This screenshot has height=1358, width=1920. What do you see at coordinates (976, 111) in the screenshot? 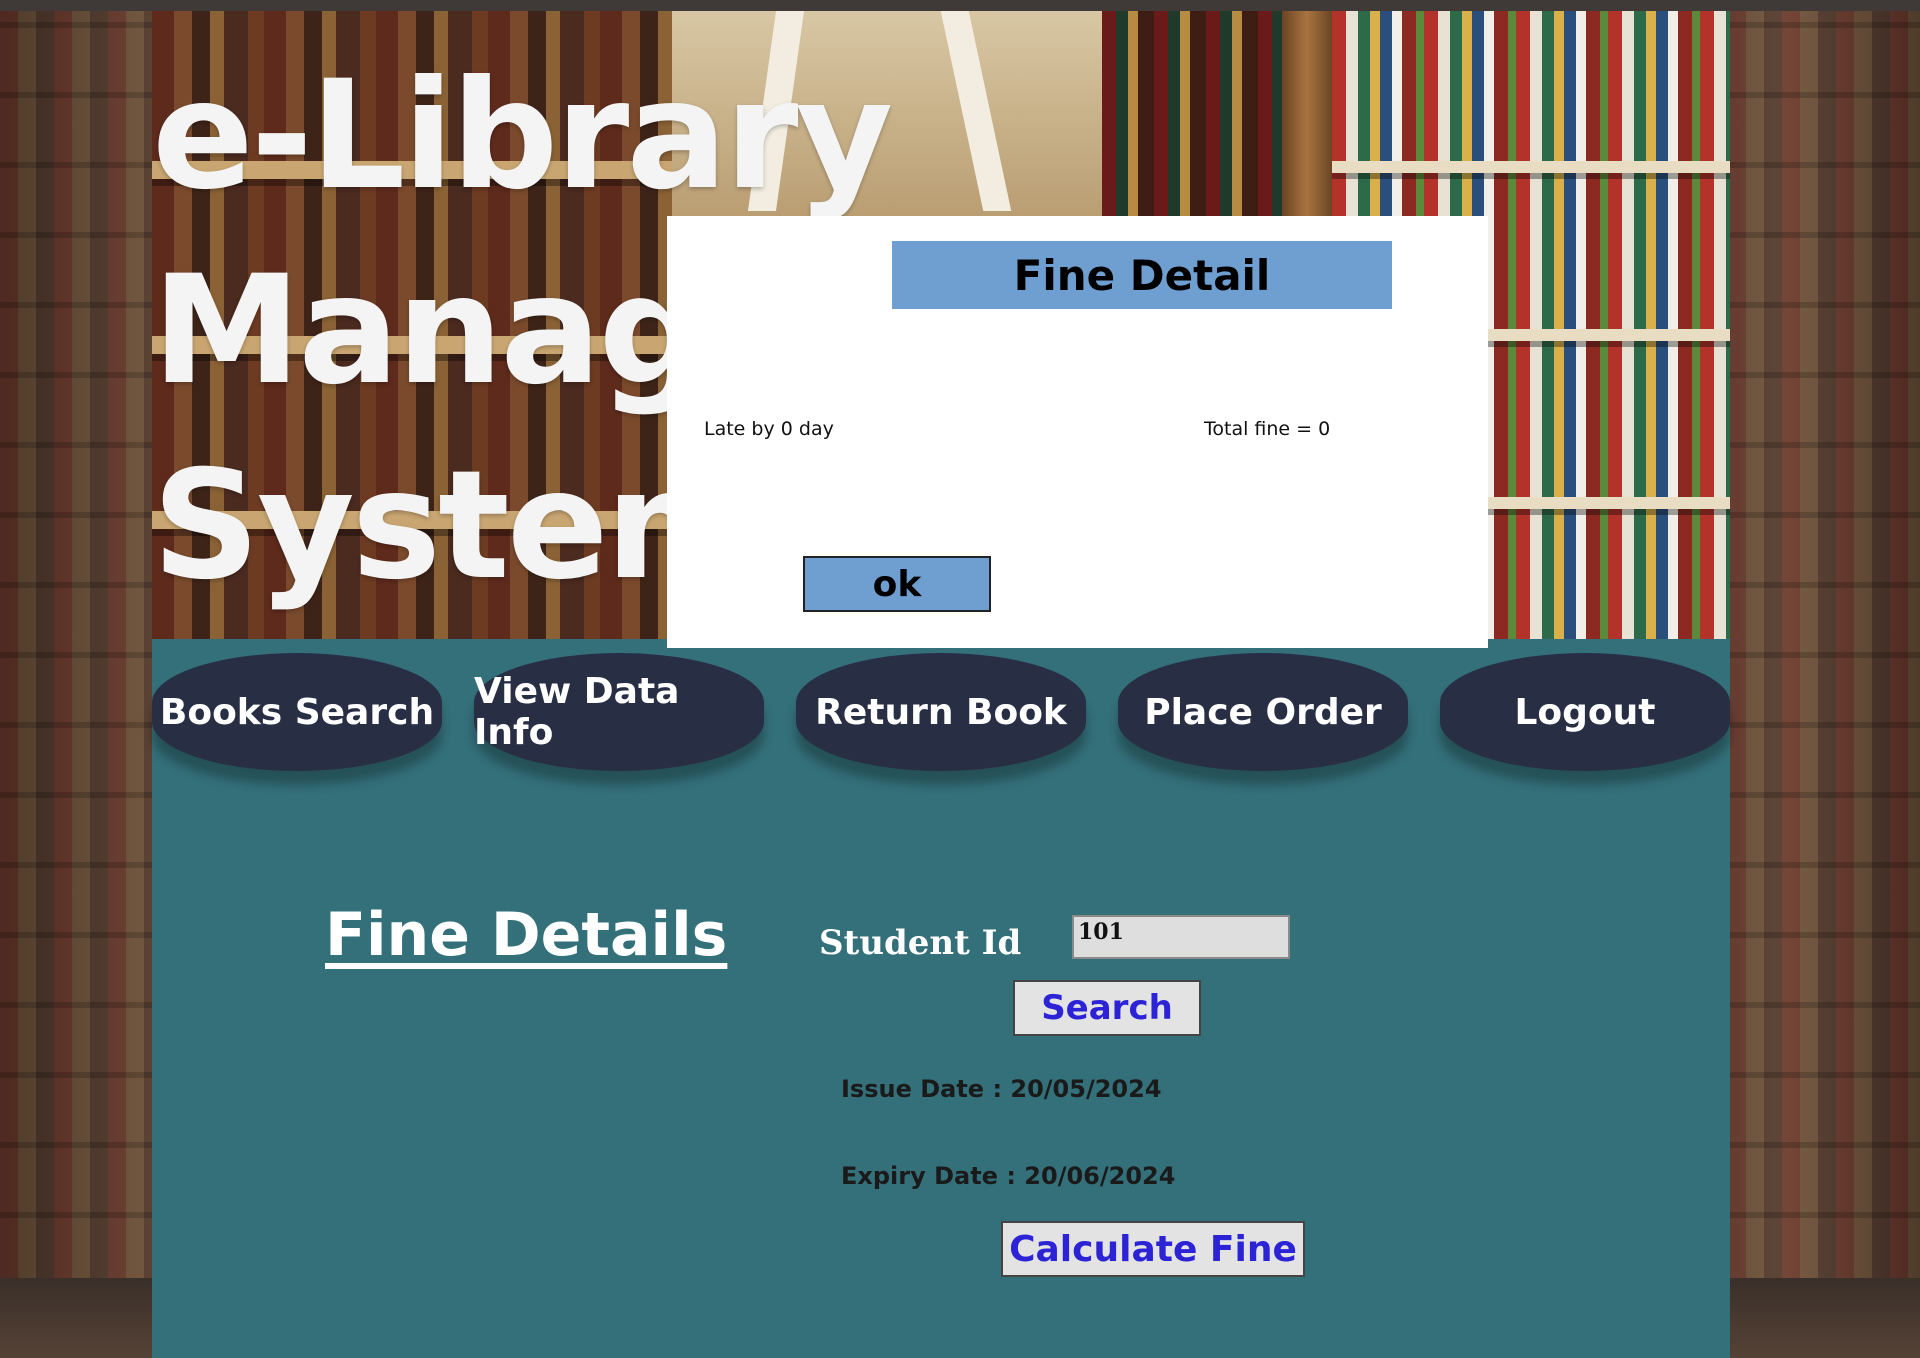
I see `aisle-light` at bounding box center [976, 111].